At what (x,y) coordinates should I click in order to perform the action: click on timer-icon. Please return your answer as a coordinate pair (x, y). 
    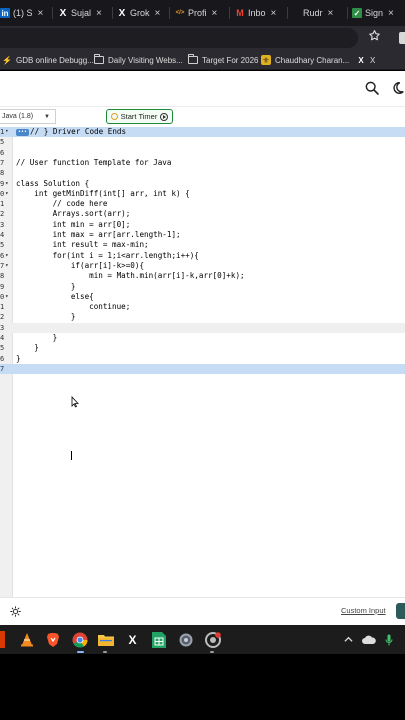
    Looking at the image, I should click on (114, 116).